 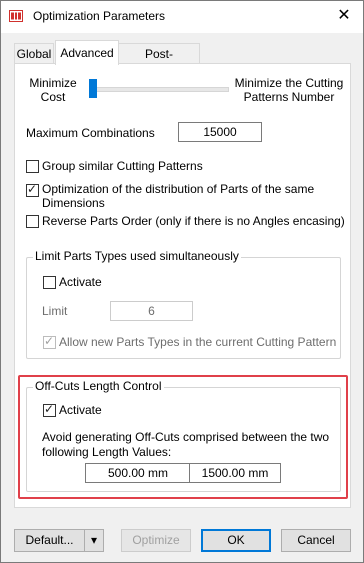 I want to click on limit-input: 6, so click(x=151, y=311).